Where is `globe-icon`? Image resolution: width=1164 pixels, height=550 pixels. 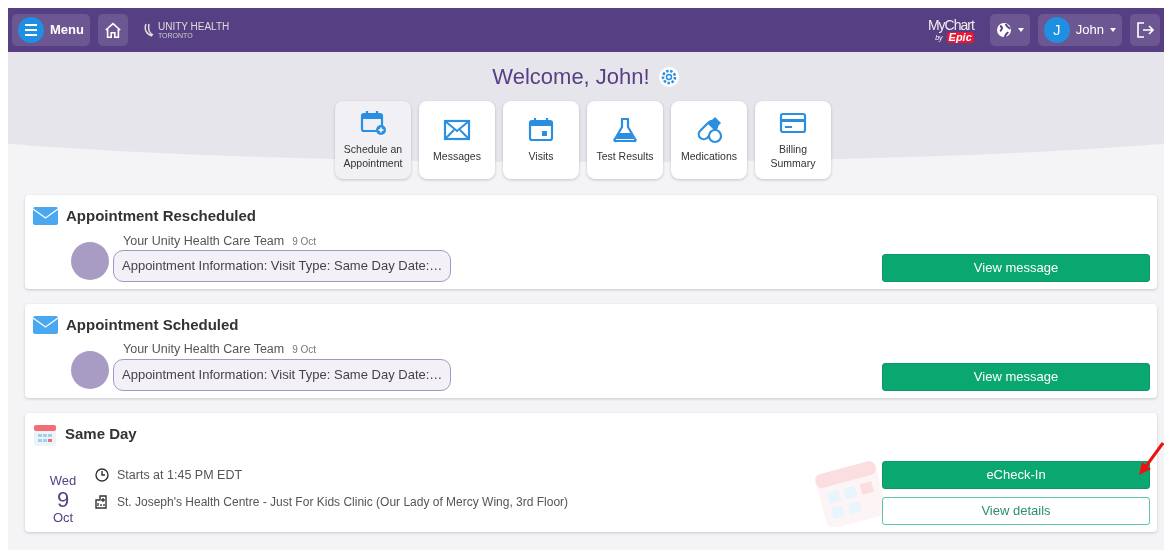
globe-icon is located at coordinates (1003, 30).